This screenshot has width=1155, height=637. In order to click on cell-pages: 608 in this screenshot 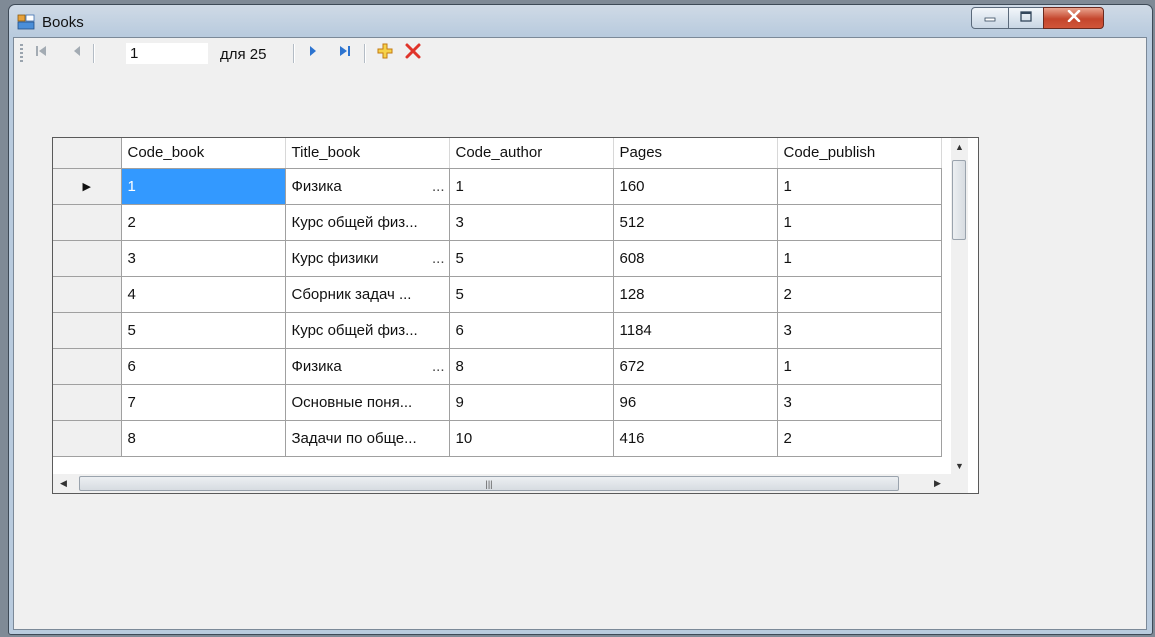, I will do `click(695, 258)`.